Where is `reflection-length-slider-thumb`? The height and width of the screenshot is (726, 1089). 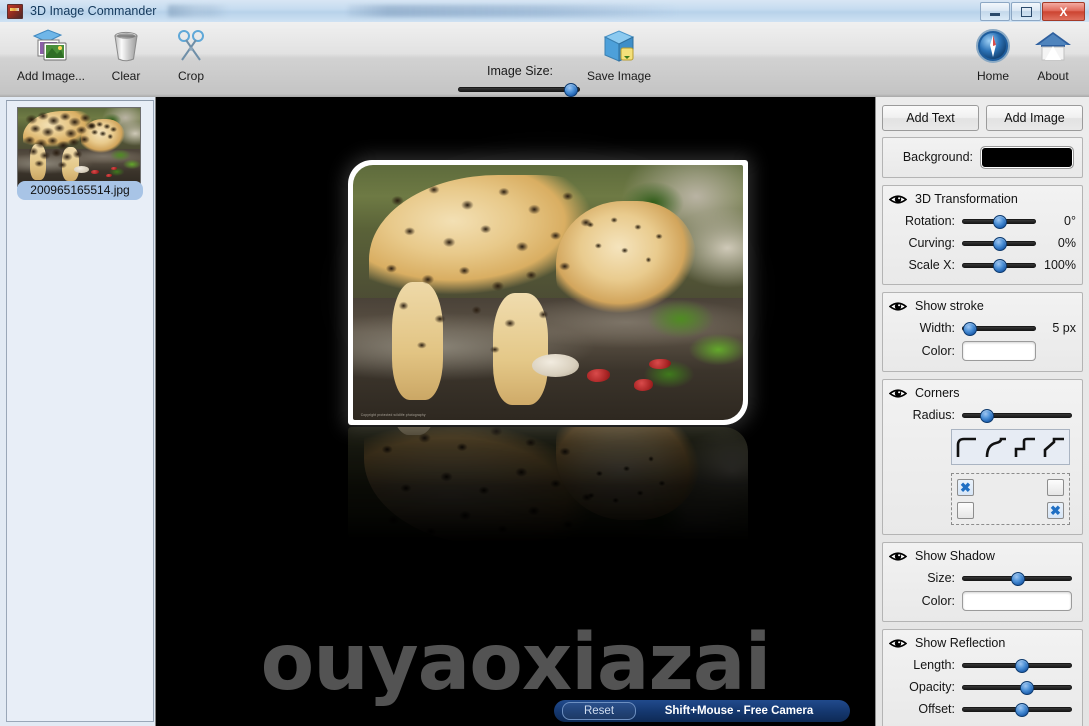 reflection-length-slider-thumb is located at coordinates (1022, 666).